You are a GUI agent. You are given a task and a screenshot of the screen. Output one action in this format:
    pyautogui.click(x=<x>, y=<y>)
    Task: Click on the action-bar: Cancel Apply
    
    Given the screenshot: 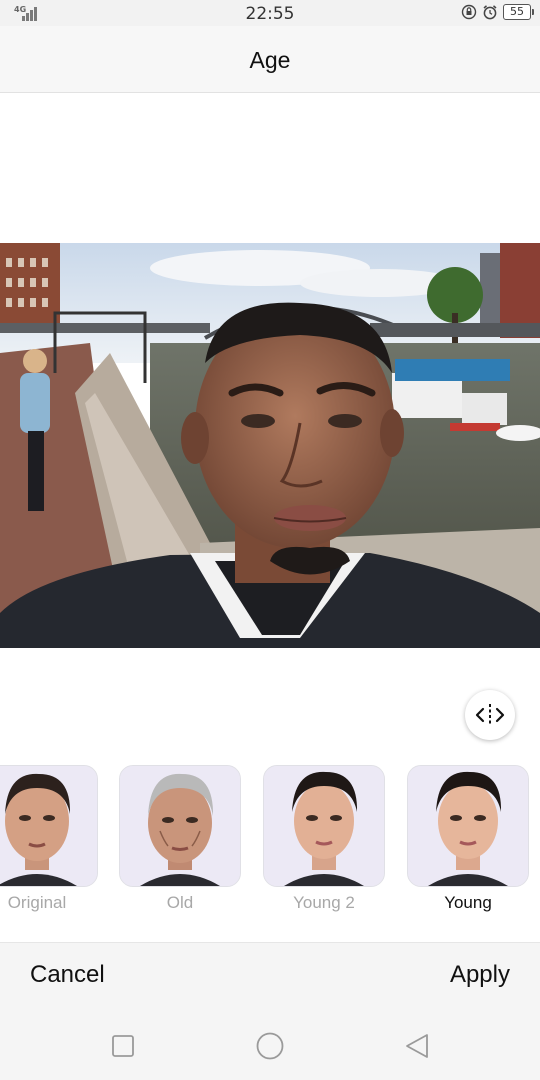 What is the action you would take?
    pyautogui.click(x=270, y=977)
    